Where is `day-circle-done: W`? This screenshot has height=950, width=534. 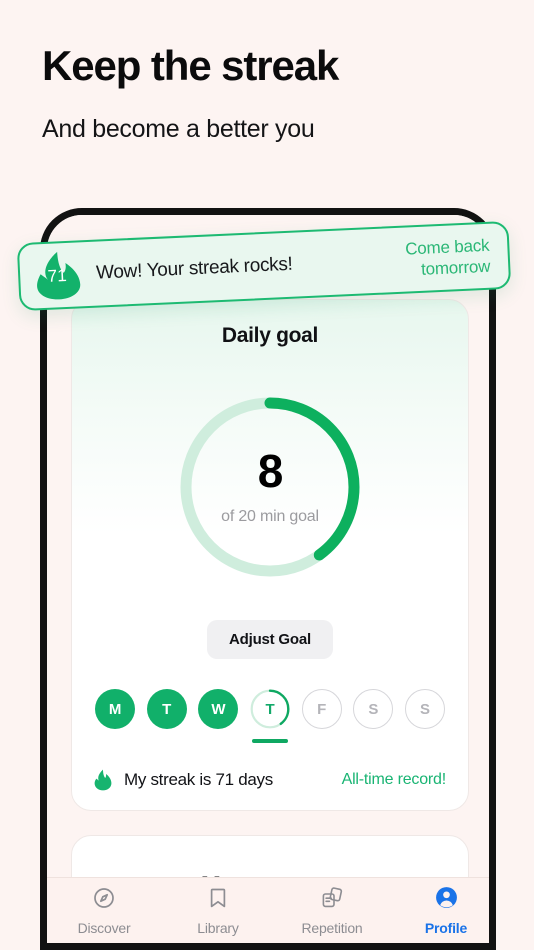
day-circle-done: W is located at coordinates (218, 709).